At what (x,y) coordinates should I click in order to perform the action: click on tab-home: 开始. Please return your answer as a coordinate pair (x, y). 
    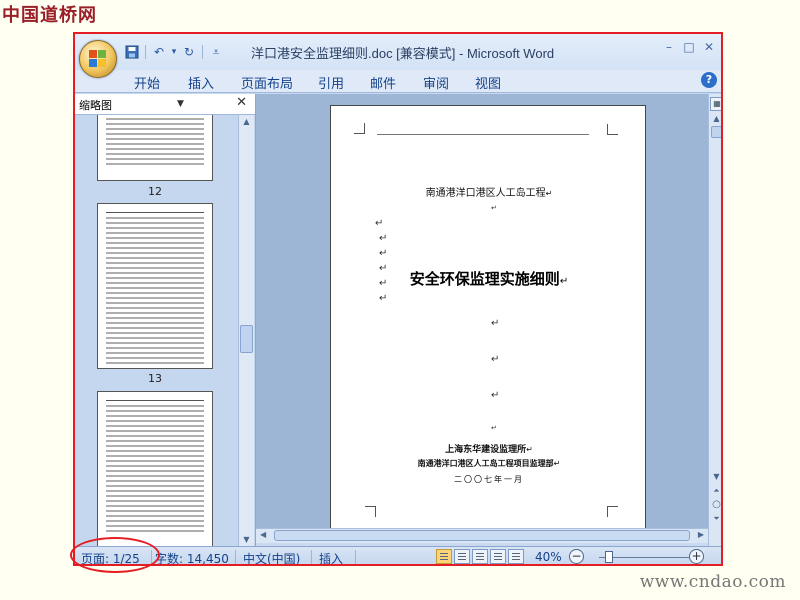
    Looking at the image, I should click on (147, 82).